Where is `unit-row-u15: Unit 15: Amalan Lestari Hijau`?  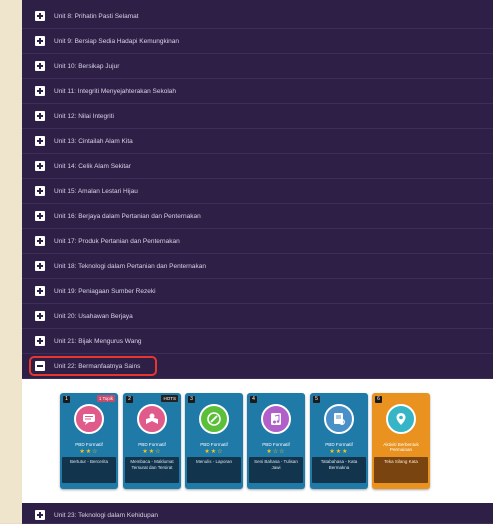
unit-row-u15: Unit 15: Amalan Lestari Hijau is located at coordinates (257, 191).